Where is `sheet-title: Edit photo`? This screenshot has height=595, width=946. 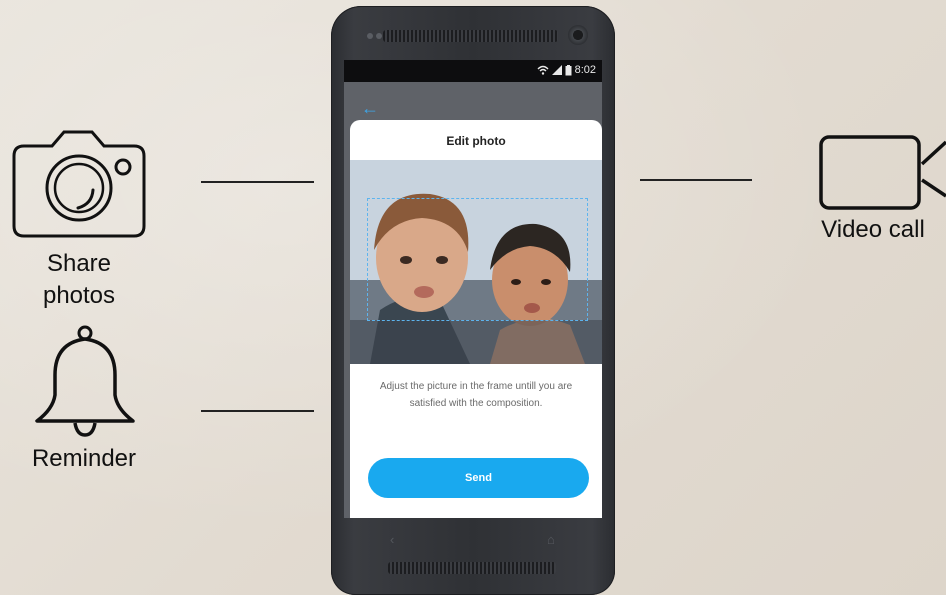
sheet-title: Edit photo is located at coordinates (476, 141).